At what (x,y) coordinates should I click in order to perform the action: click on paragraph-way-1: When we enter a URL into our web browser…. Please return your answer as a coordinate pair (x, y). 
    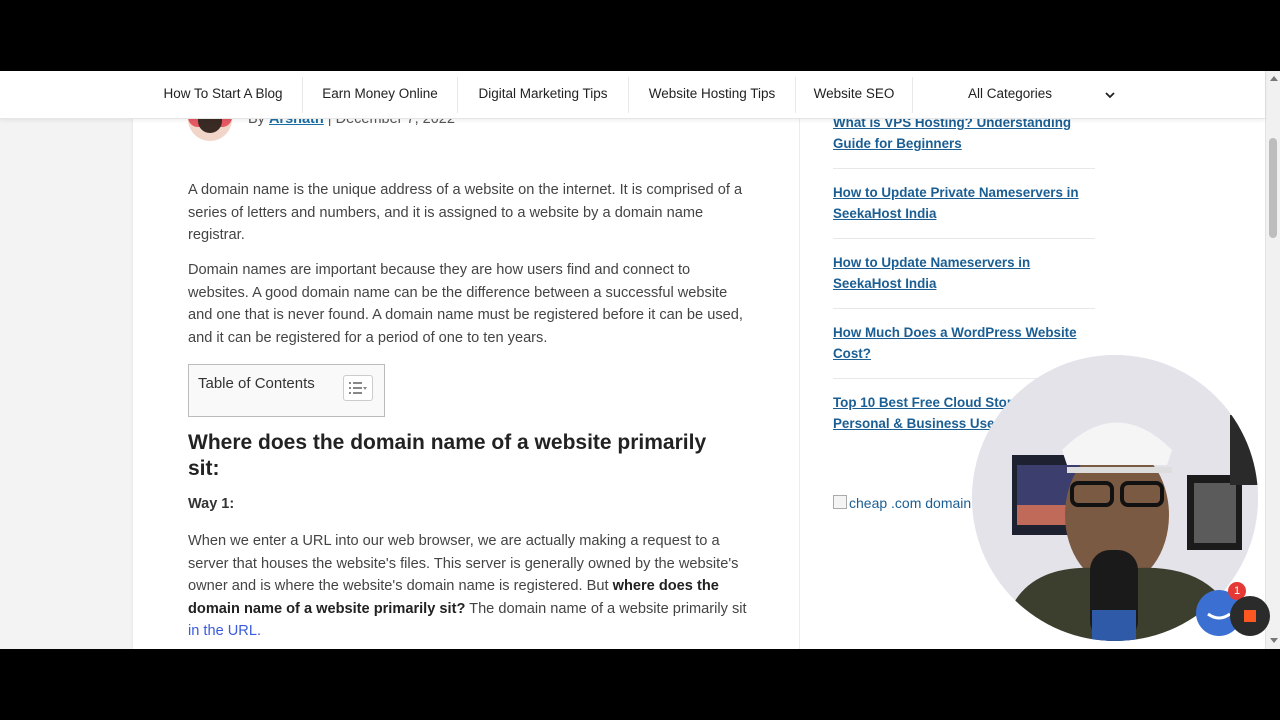
    Looking at the image, I should click on (468, 586).